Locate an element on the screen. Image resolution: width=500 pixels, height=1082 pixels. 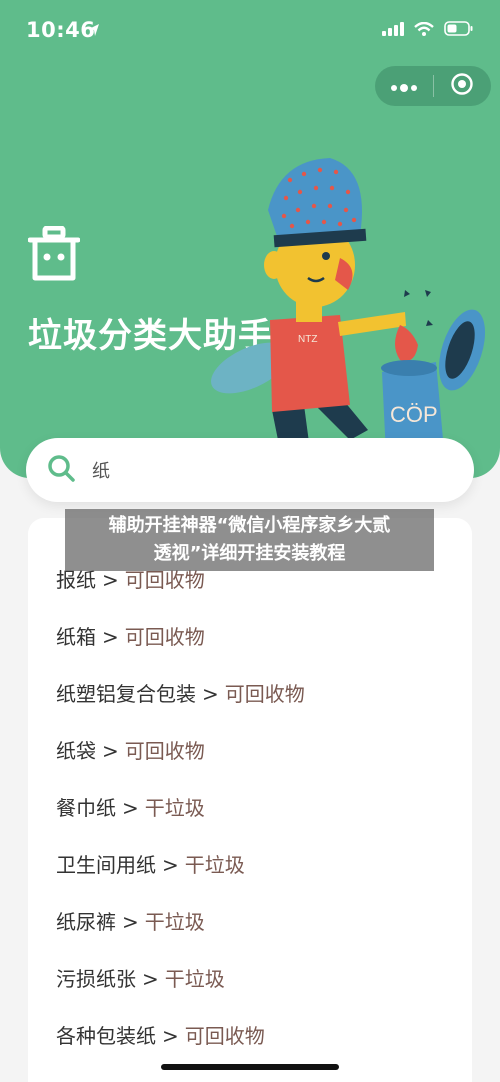
list-item: 卫生间用纸 > 干垃圾 is located at coordinates (150, 863).